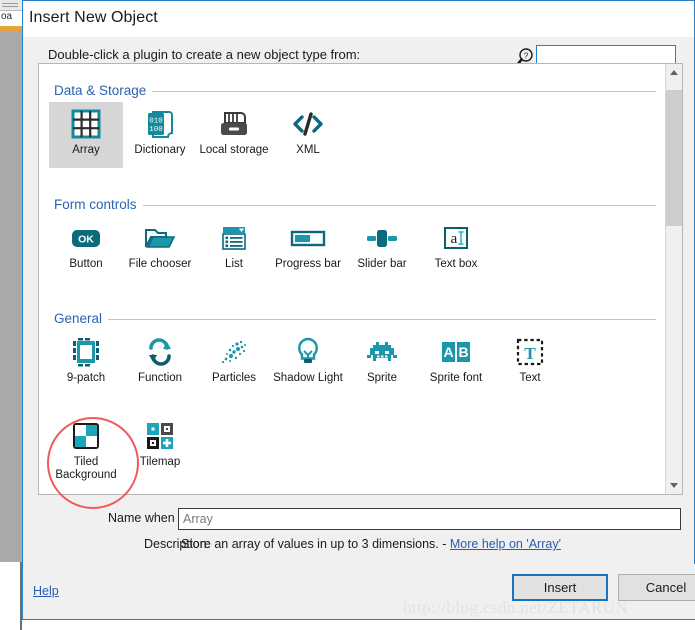 This screenshot has height=630, width=695. What do you see at coordinates (234, 352) in the screenshot?
I see `particles-icon` at bounding box center [234, 352].